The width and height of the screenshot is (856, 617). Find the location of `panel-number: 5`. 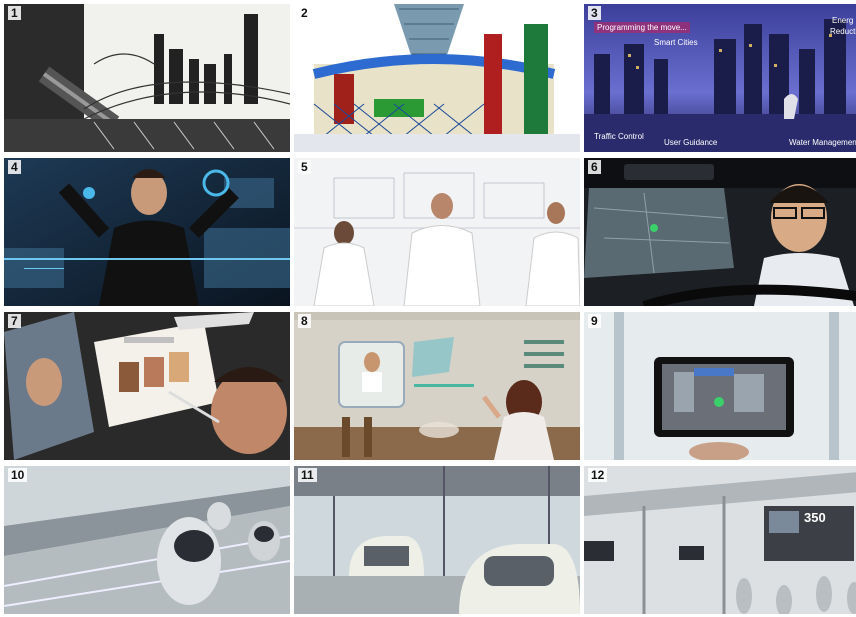

panel-number: 5 is located at coordinates (304, 167).